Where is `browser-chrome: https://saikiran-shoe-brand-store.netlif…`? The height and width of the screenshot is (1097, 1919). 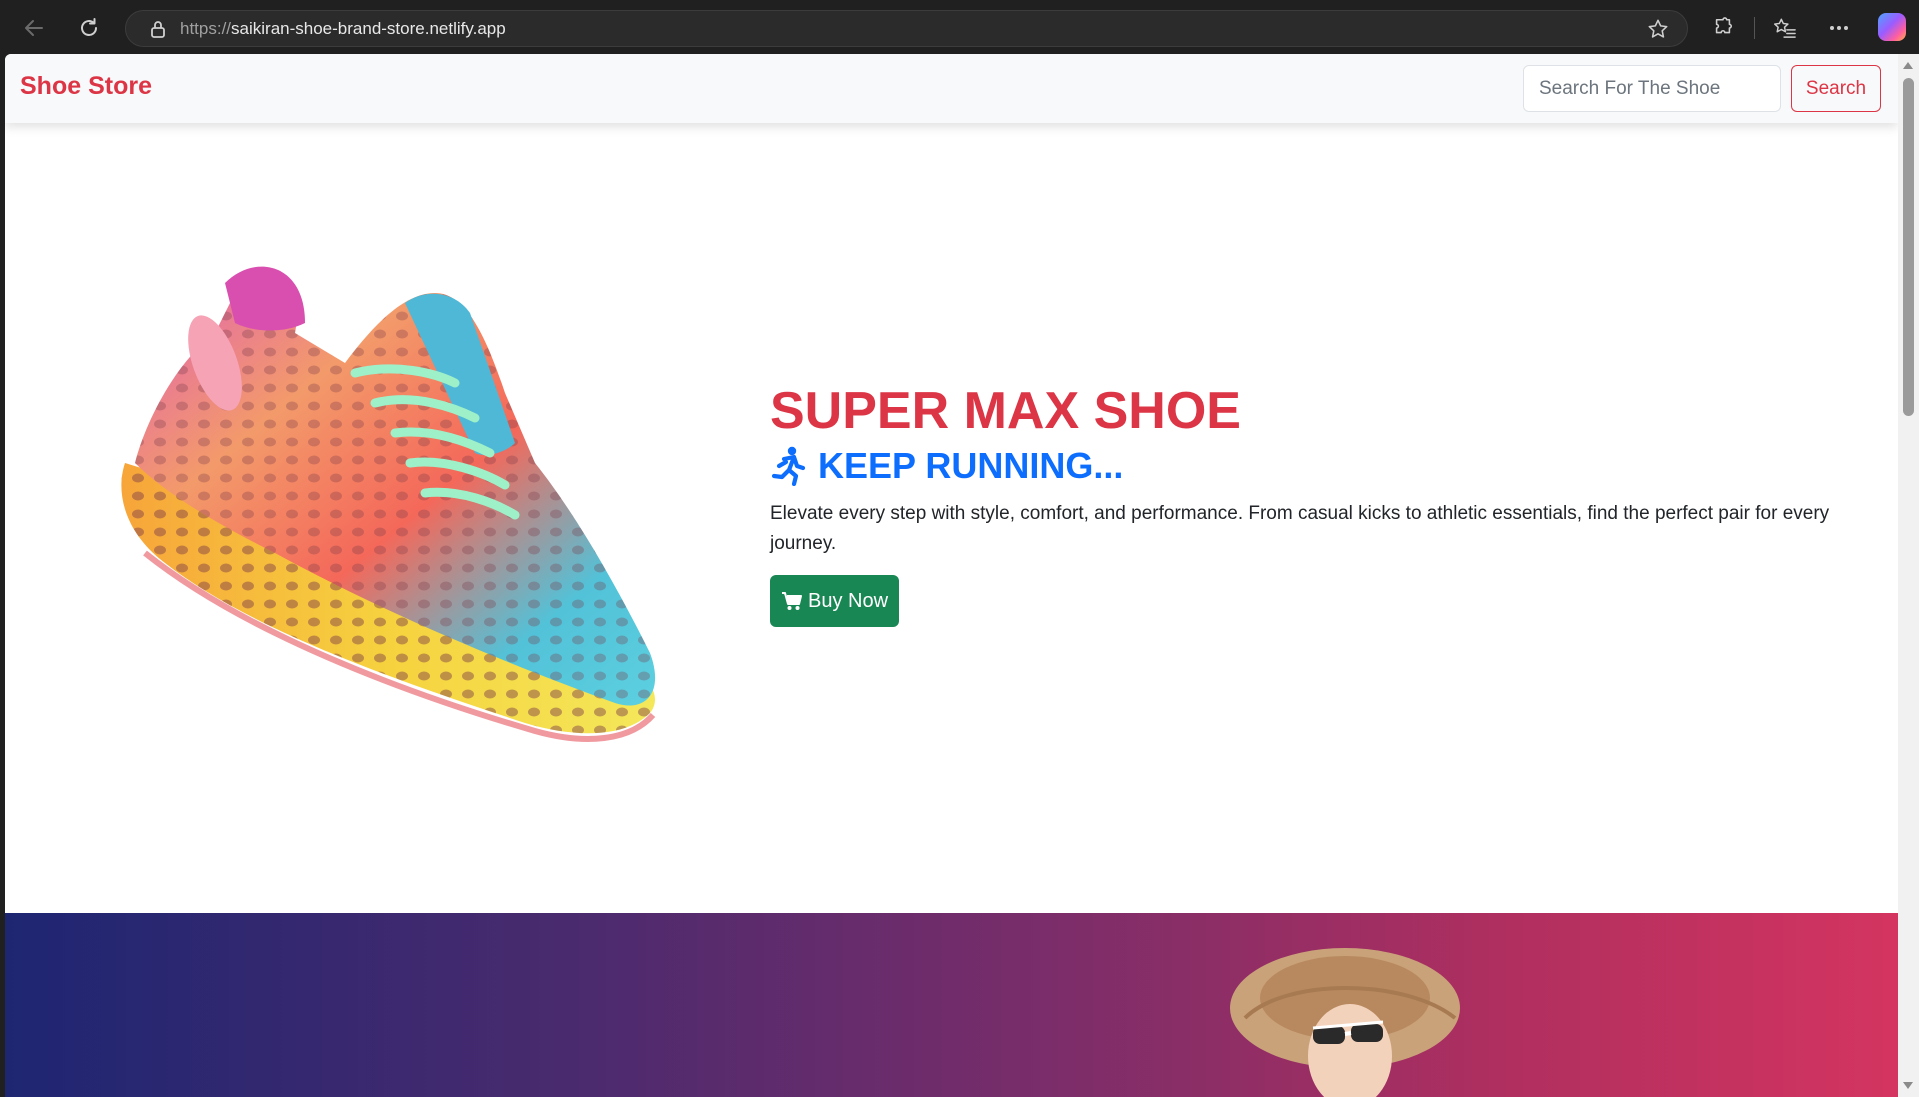 browser-chrome: https://saikiran-shoe-brand-store.netlif… is located at coordinates (959, 27).